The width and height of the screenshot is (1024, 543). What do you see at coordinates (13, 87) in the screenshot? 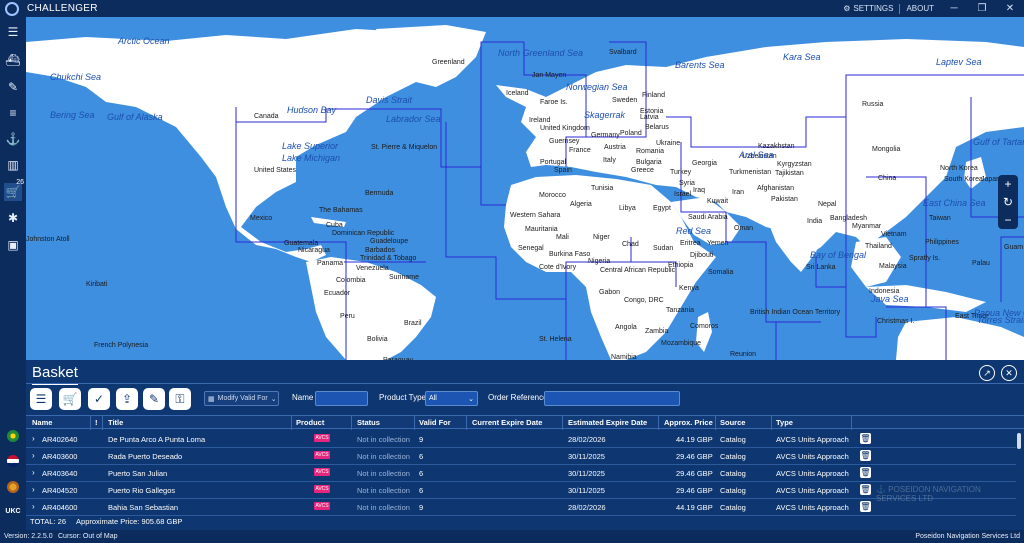
I see `pencil-icon: ✎` at bounding box center [13, 87].